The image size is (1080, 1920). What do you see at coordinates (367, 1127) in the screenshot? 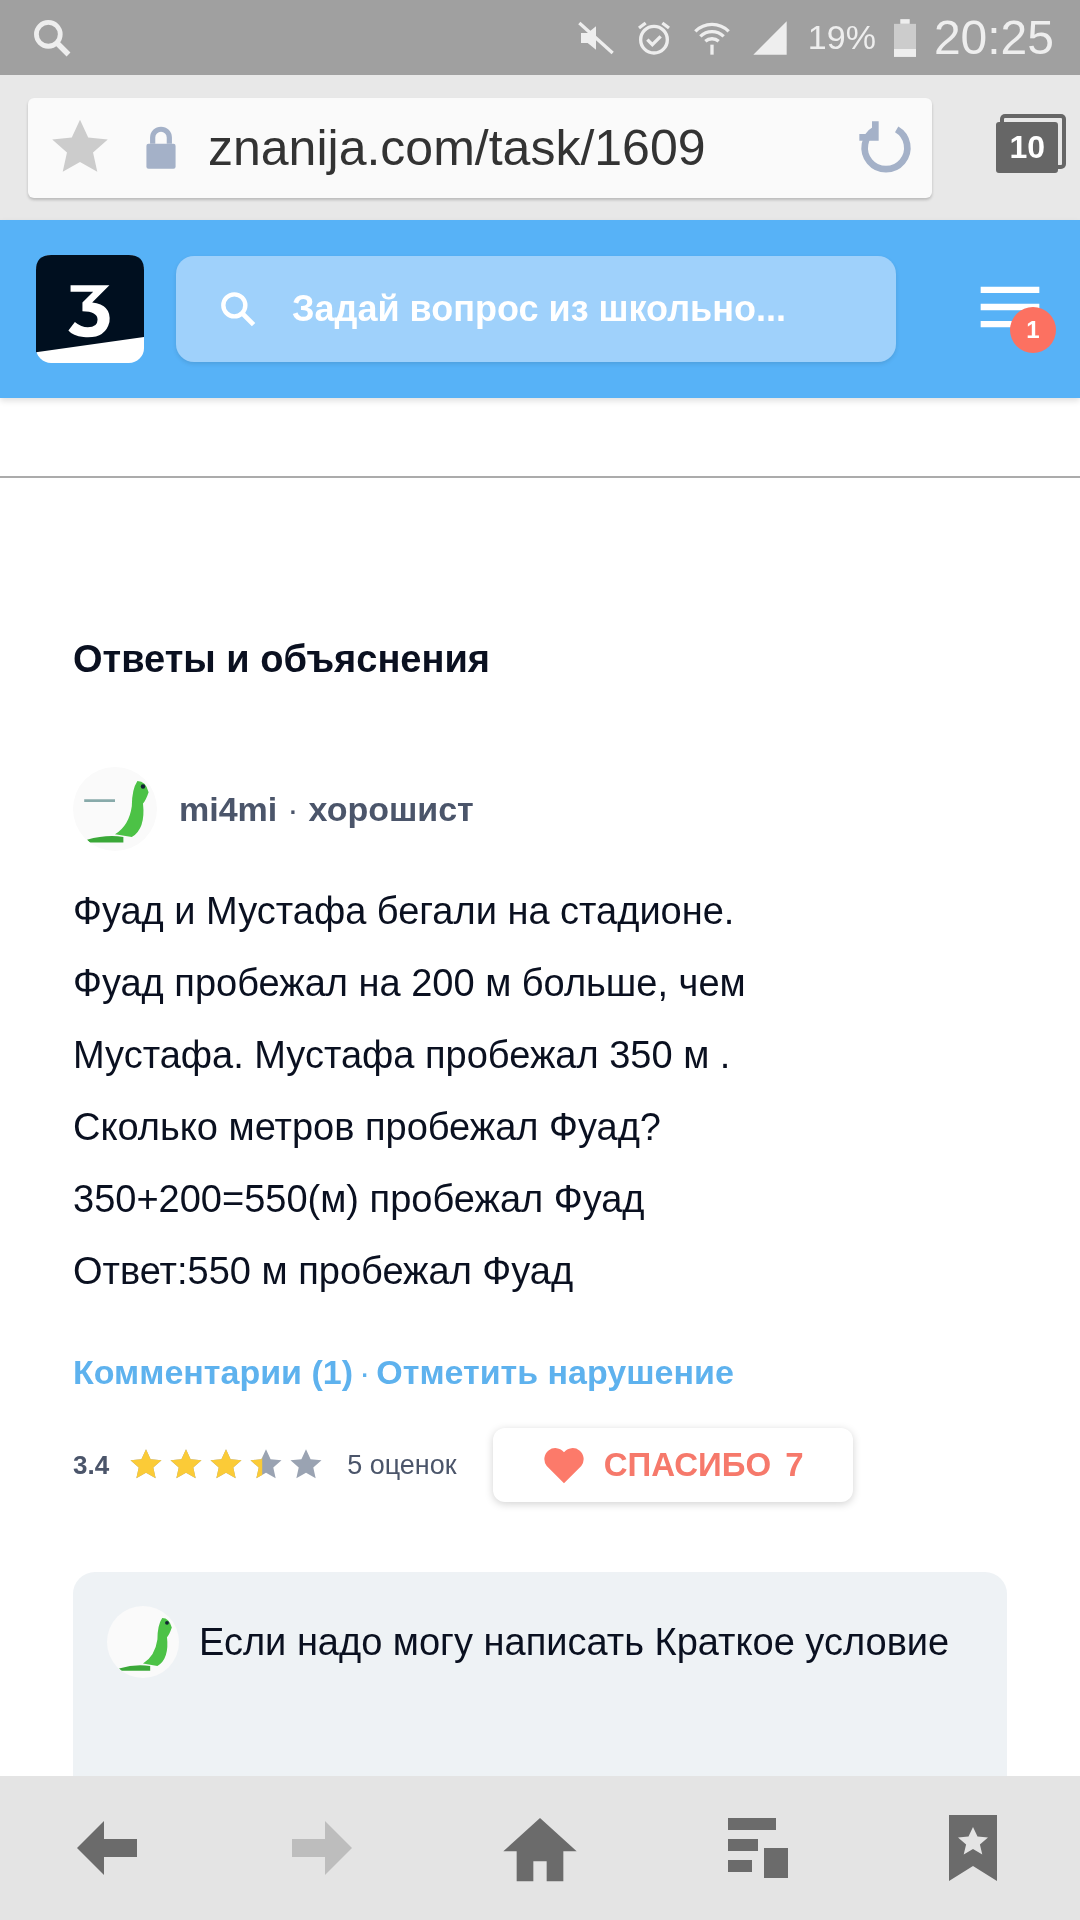
I see `answer-text: Сколько метров пробежал Фуад?` at bounding box center [367, 1127].